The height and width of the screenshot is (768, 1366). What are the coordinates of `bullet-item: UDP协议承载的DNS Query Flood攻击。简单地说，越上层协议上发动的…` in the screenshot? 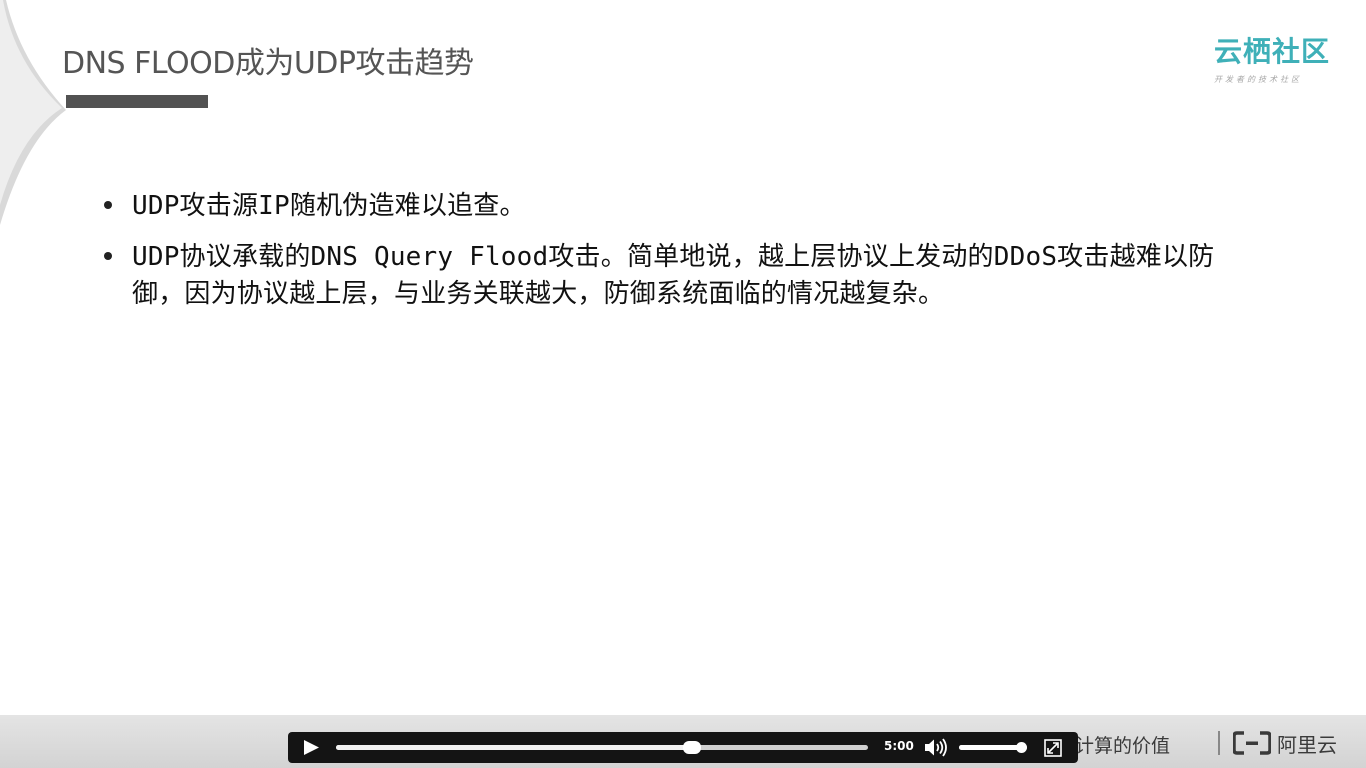 It's located at (684, 276).